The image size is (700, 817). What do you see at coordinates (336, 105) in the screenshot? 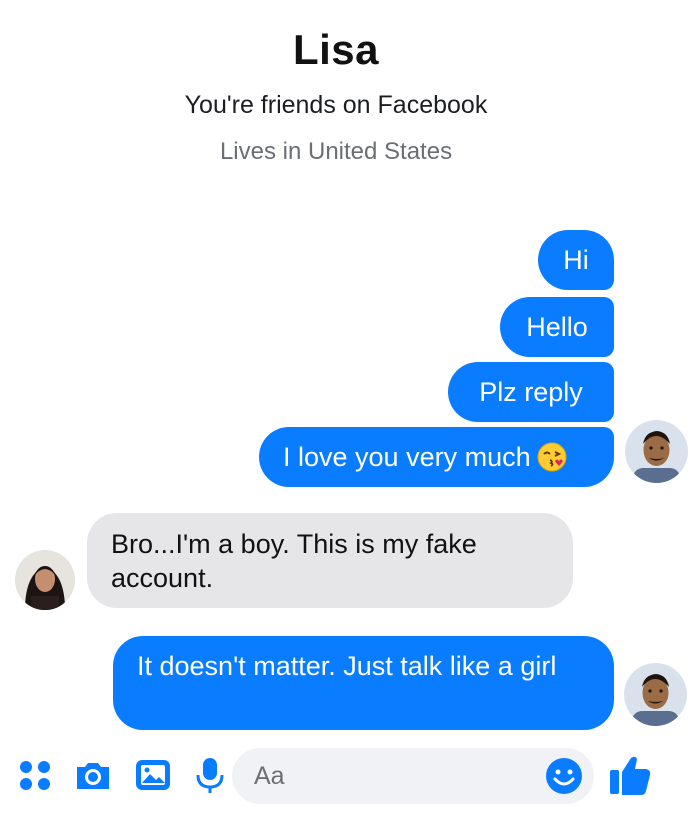
I see `friend-status: You're friends on Facebook` at bounding box center [336, 105].